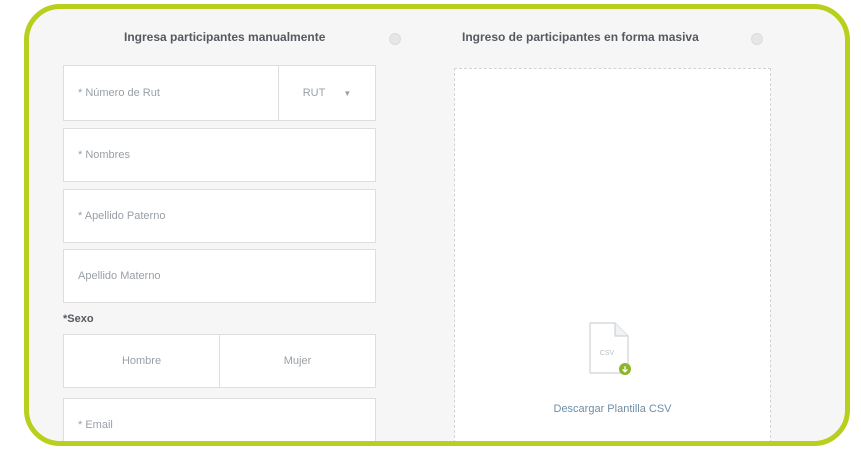 This screenshot has width=861, height=455. What do you see at coordinates (580, 37) in the screenshot?
I see `bulk-entry-title: Ingreso de participantes en forma masiva` at bounding box center [580, 37].